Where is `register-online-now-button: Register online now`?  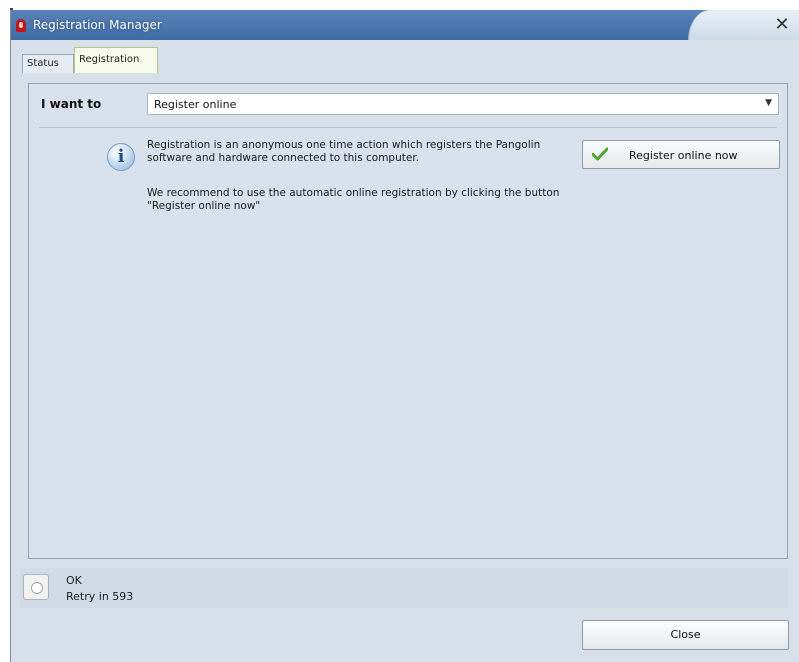
register-online-now-button: Register online now is located at coordinates (681, 154).